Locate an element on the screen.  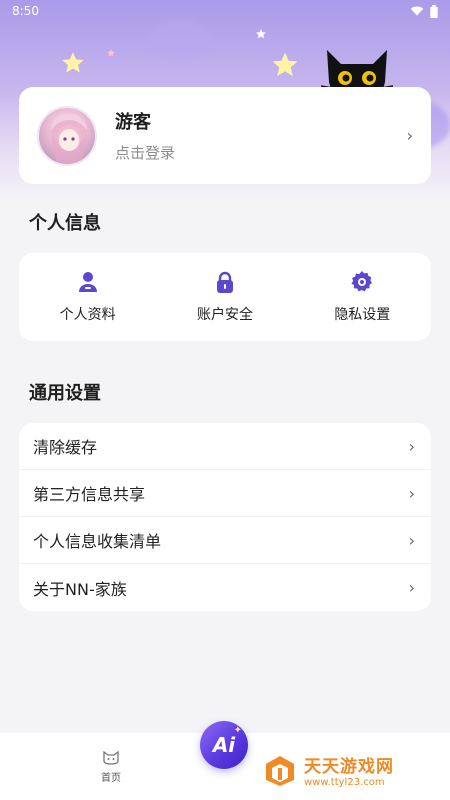
login-card: 游客 点击登录 › is located at coordinates (225, 135).